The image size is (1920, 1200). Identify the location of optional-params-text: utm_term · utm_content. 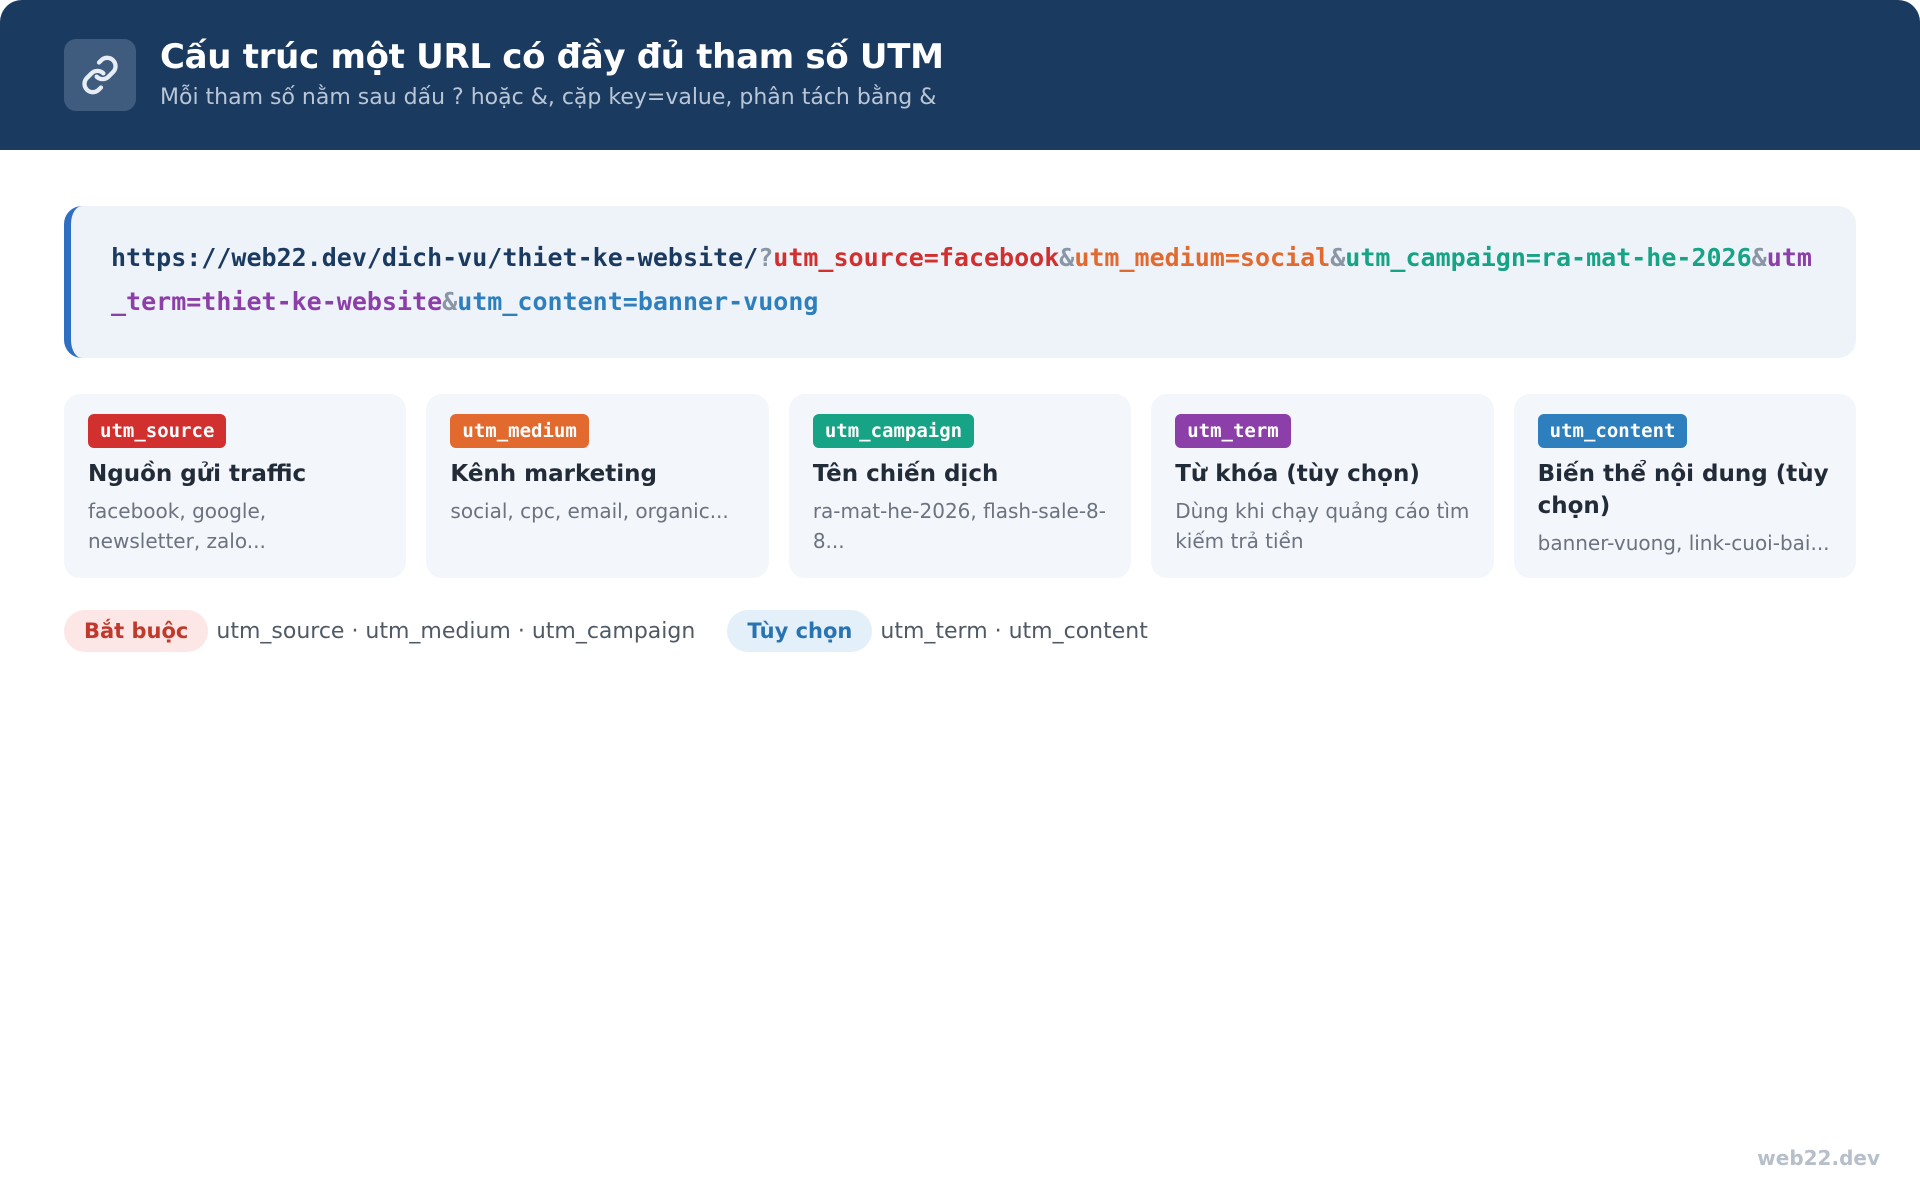
(1014, 631).